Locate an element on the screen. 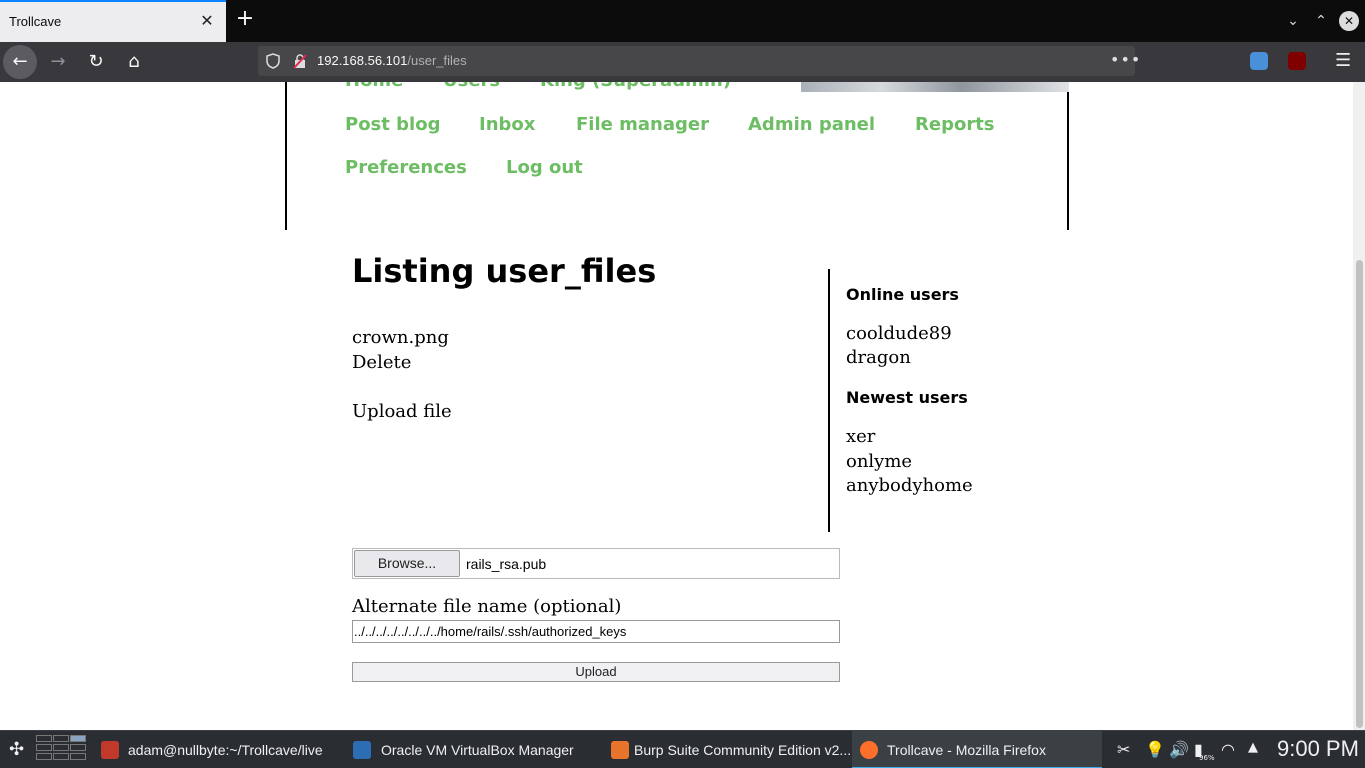 The width and height of the screenshot is (1365, 768). upload-button: Upload is located at coordinates (596, 672).